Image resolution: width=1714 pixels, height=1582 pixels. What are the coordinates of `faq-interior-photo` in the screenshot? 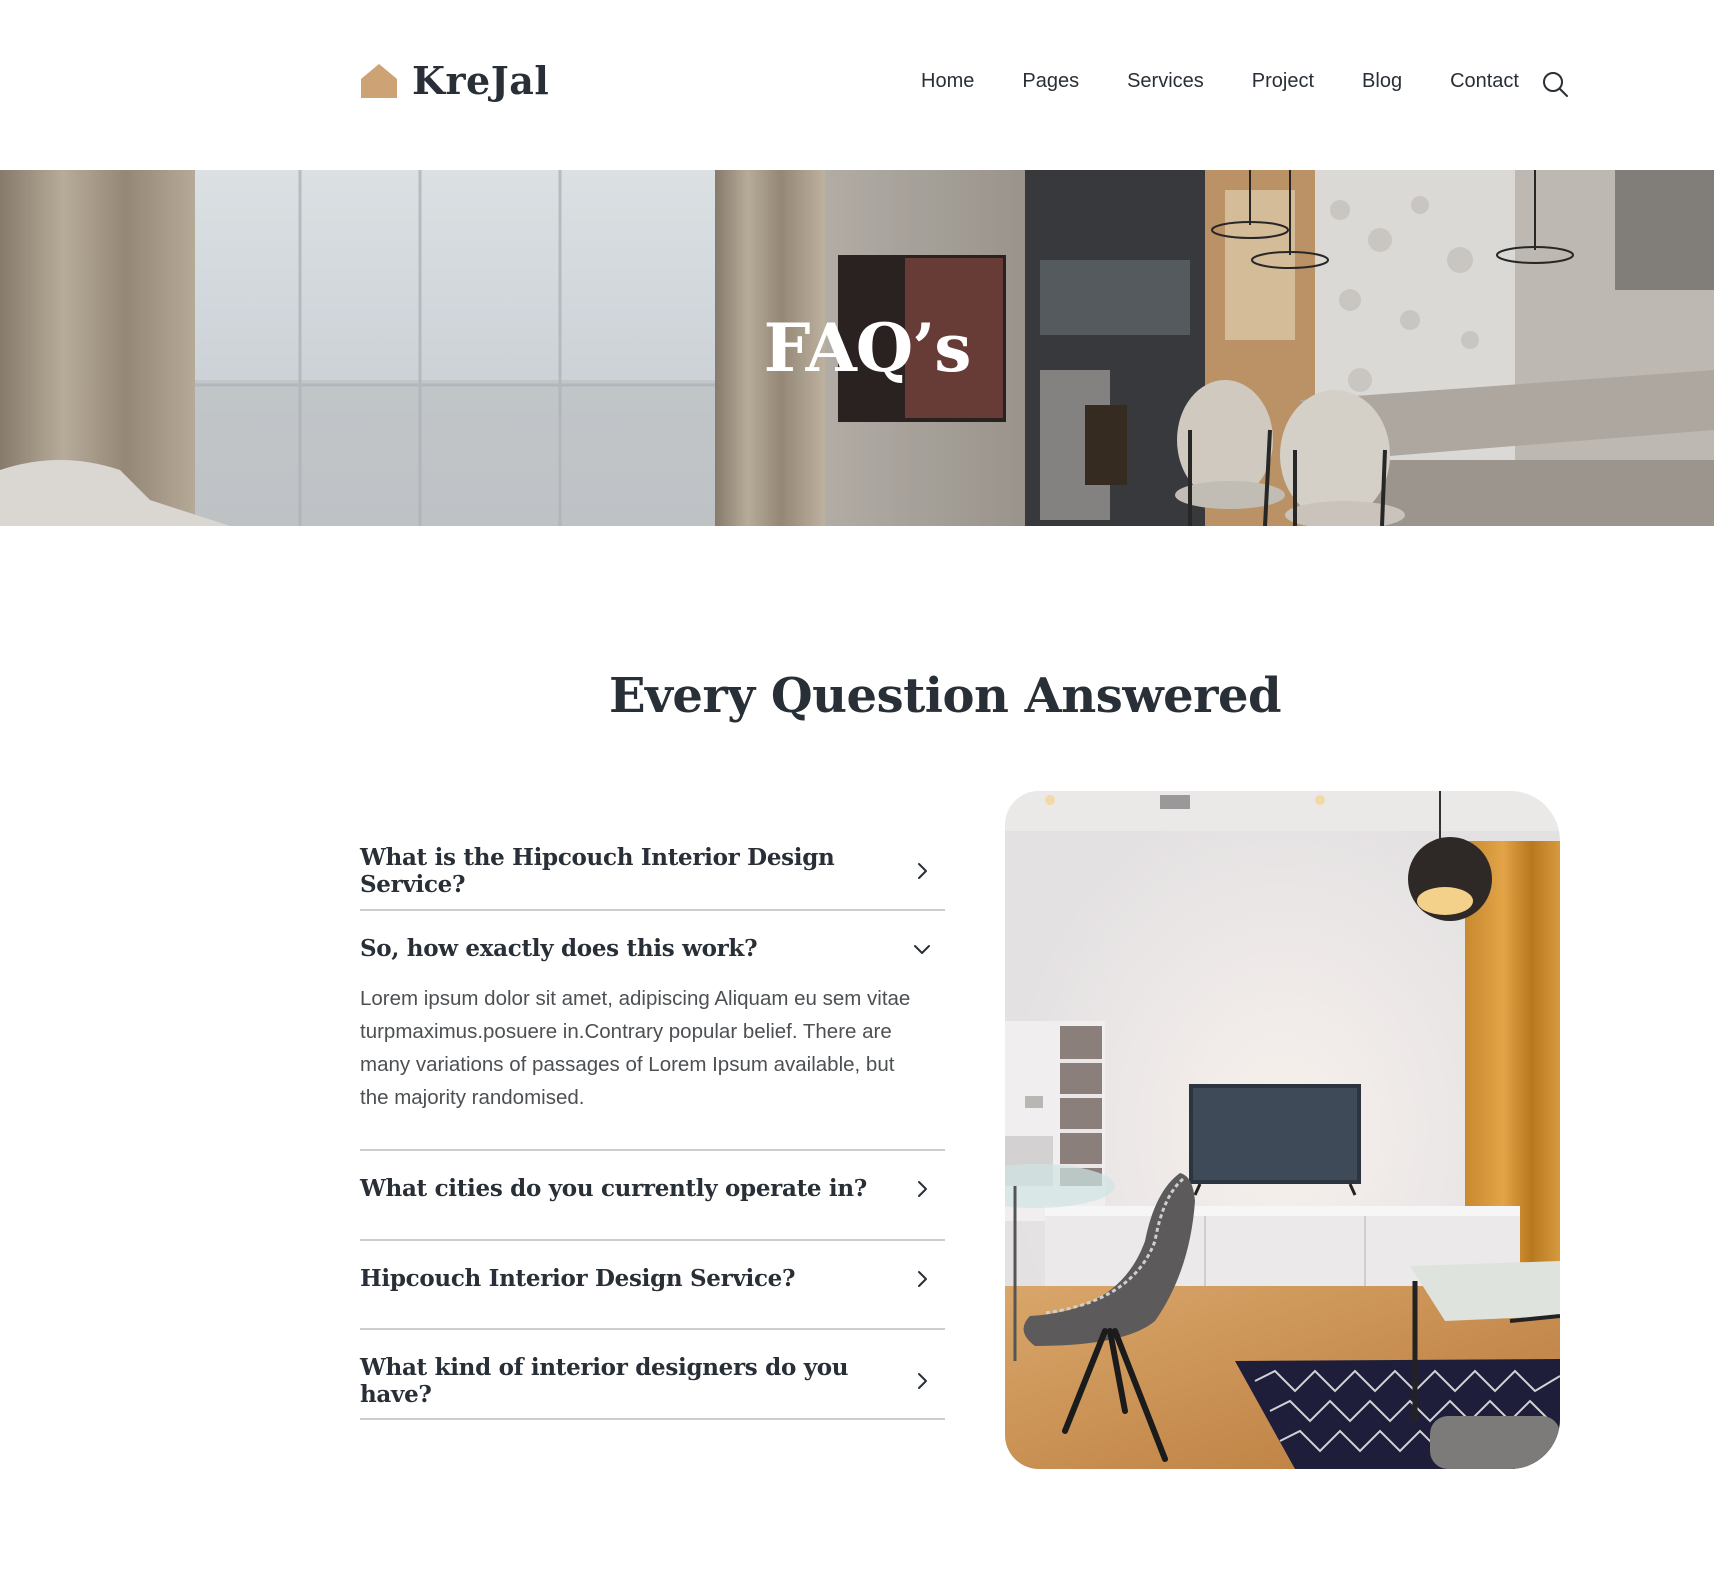 It's located at (1282, 1130).